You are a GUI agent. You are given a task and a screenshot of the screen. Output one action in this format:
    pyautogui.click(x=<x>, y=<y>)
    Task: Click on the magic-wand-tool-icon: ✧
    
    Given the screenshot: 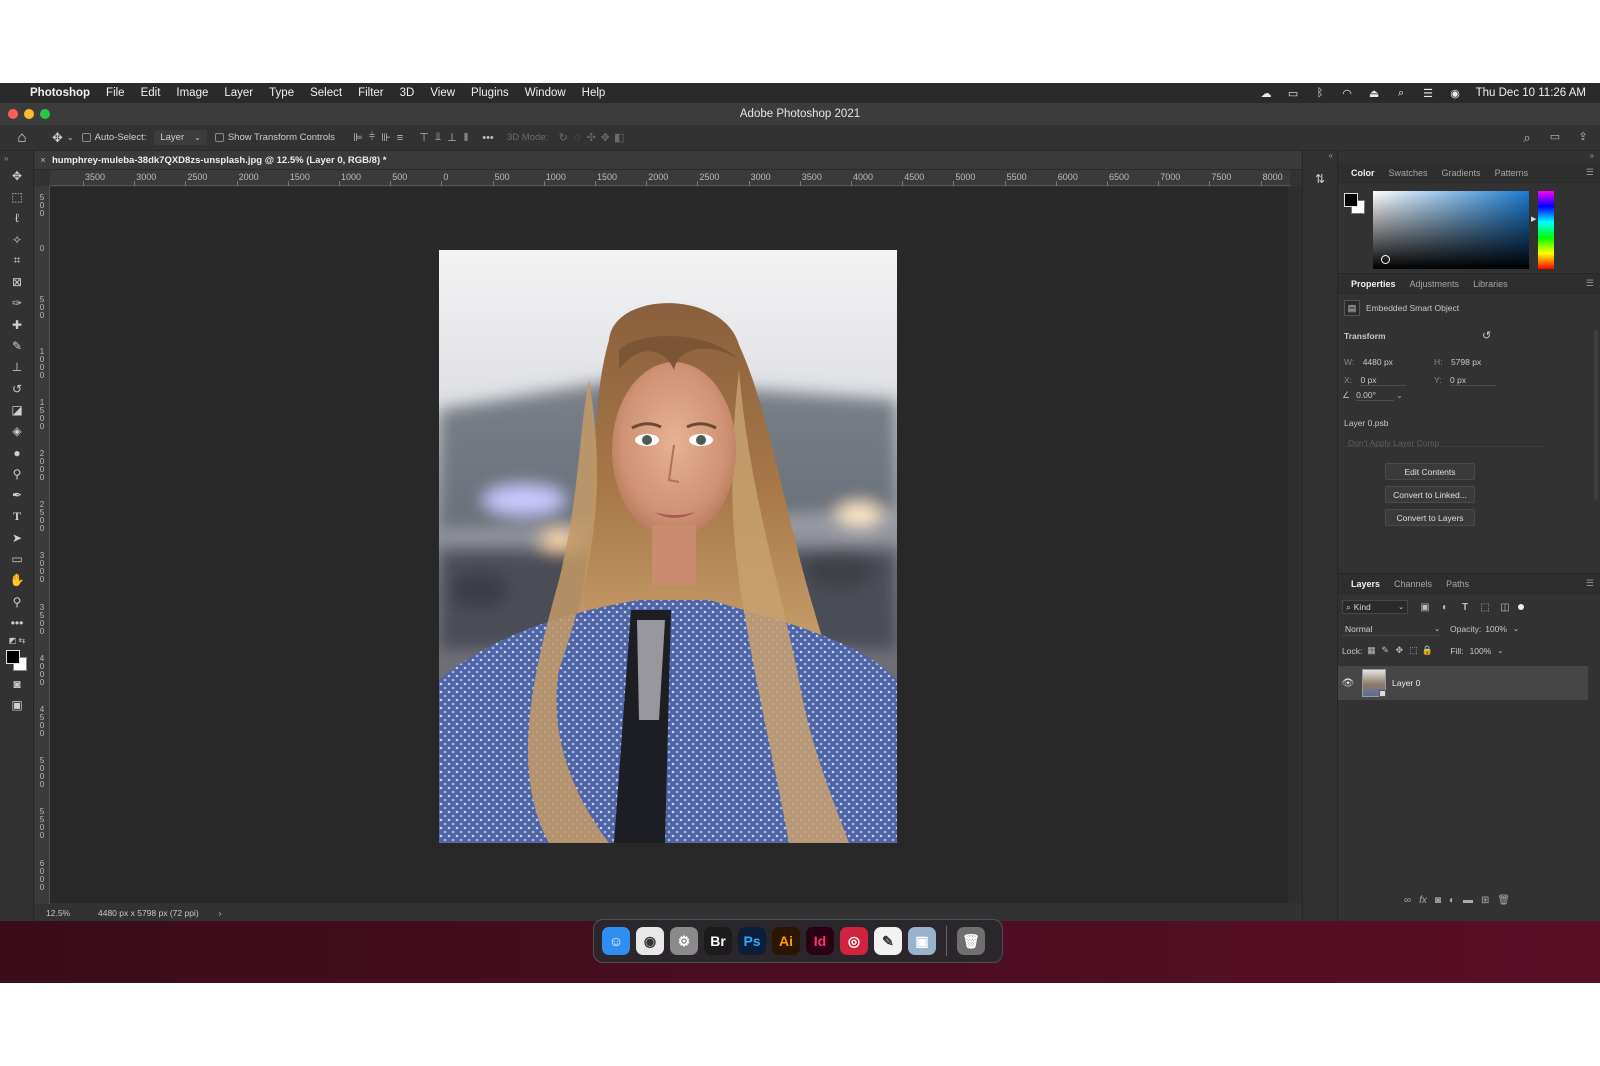 What is the action you would take?
    pyautogui.click(x=17, y=239)
    